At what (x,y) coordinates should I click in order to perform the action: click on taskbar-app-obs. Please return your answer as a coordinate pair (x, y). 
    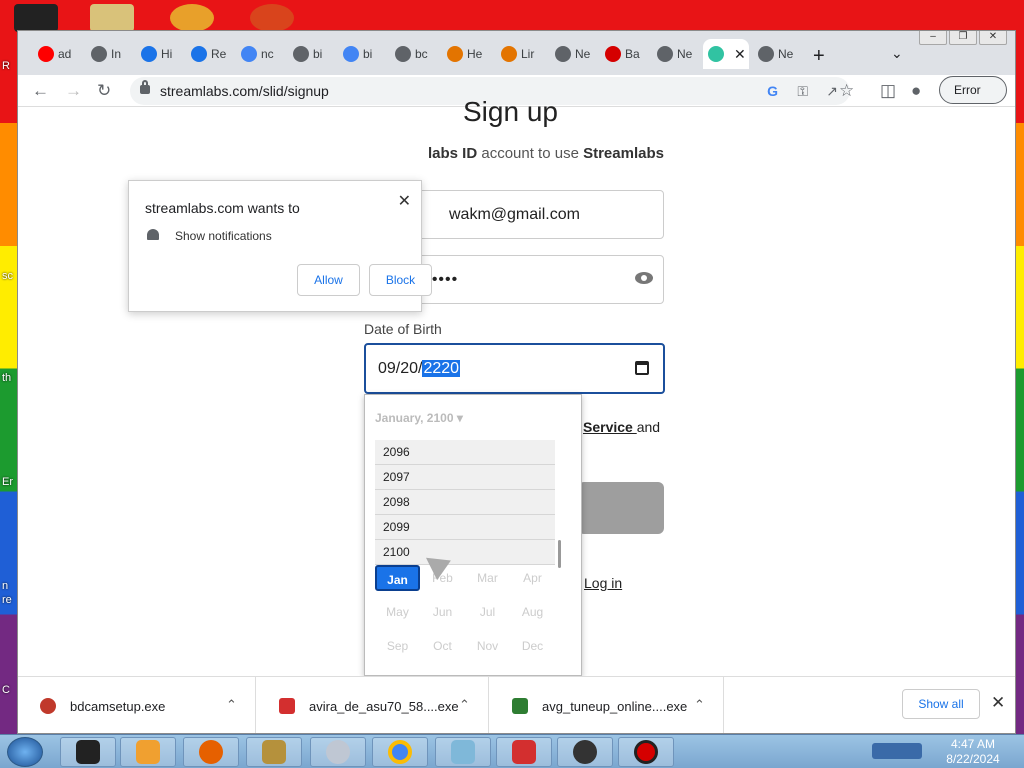
    Looking at the image, I should click on (585, 752).